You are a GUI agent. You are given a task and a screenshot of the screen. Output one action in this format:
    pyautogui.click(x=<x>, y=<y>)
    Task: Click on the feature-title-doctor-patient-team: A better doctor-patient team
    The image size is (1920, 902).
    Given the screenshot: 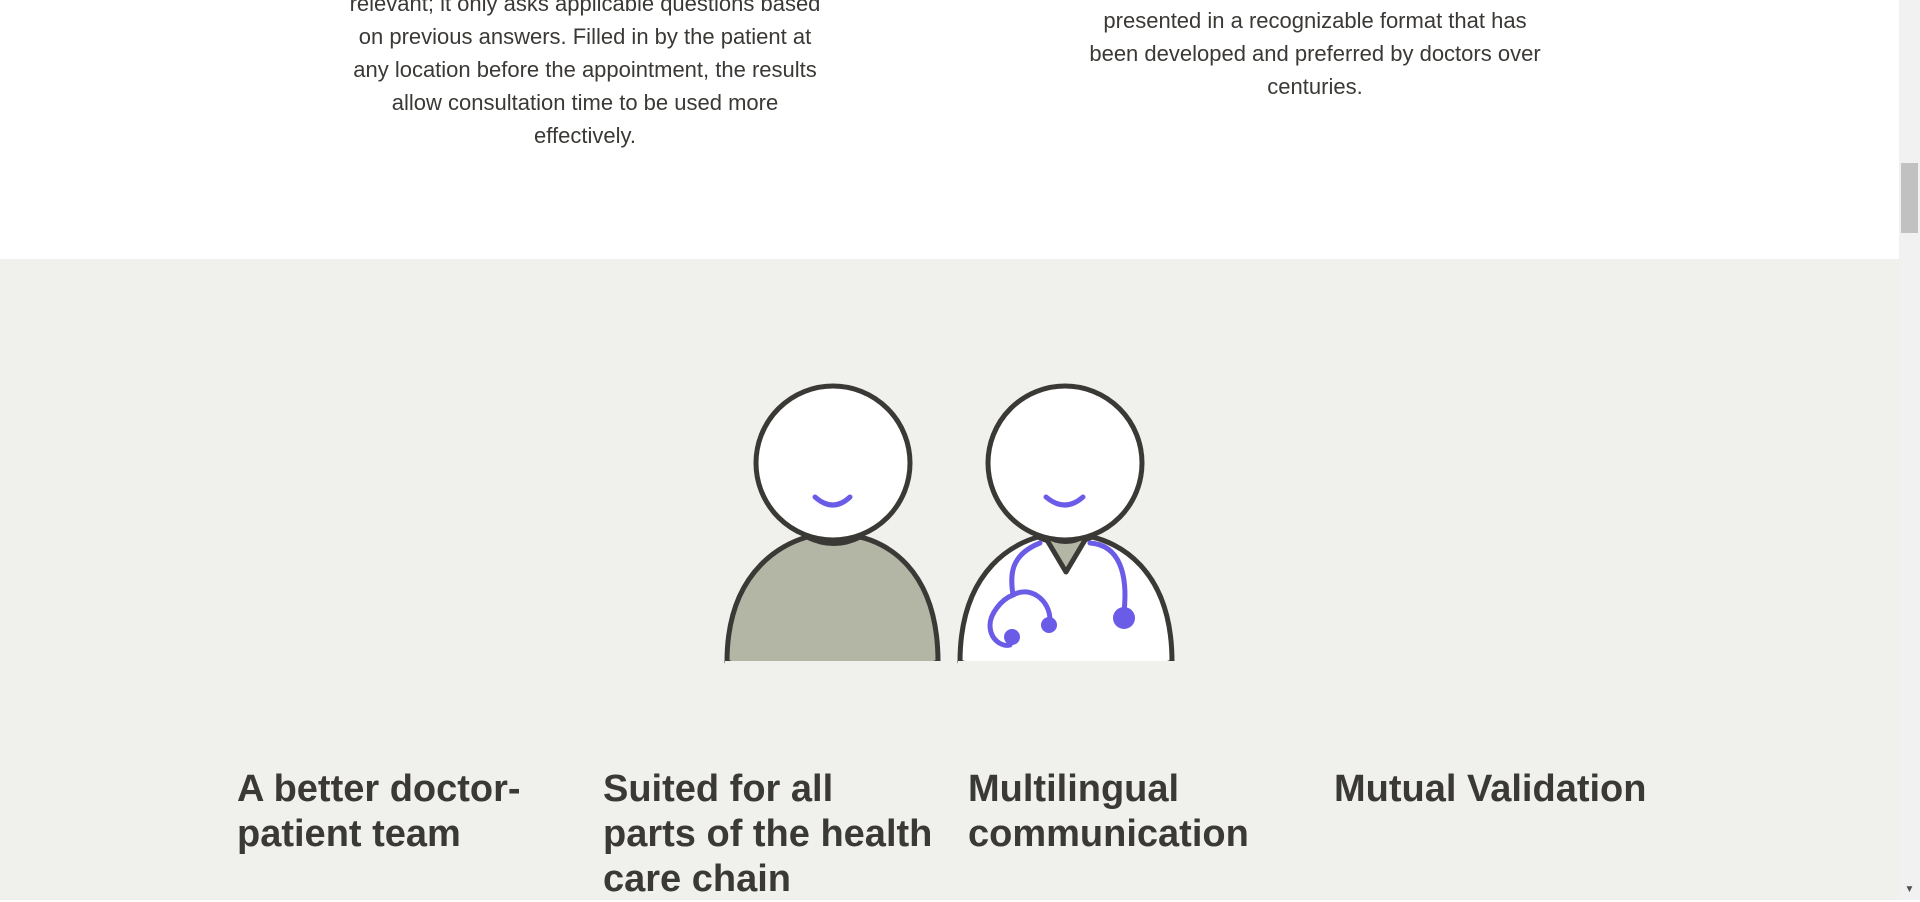 What is the action you would take?
    pyautogui.click(x=379, y=811)
    